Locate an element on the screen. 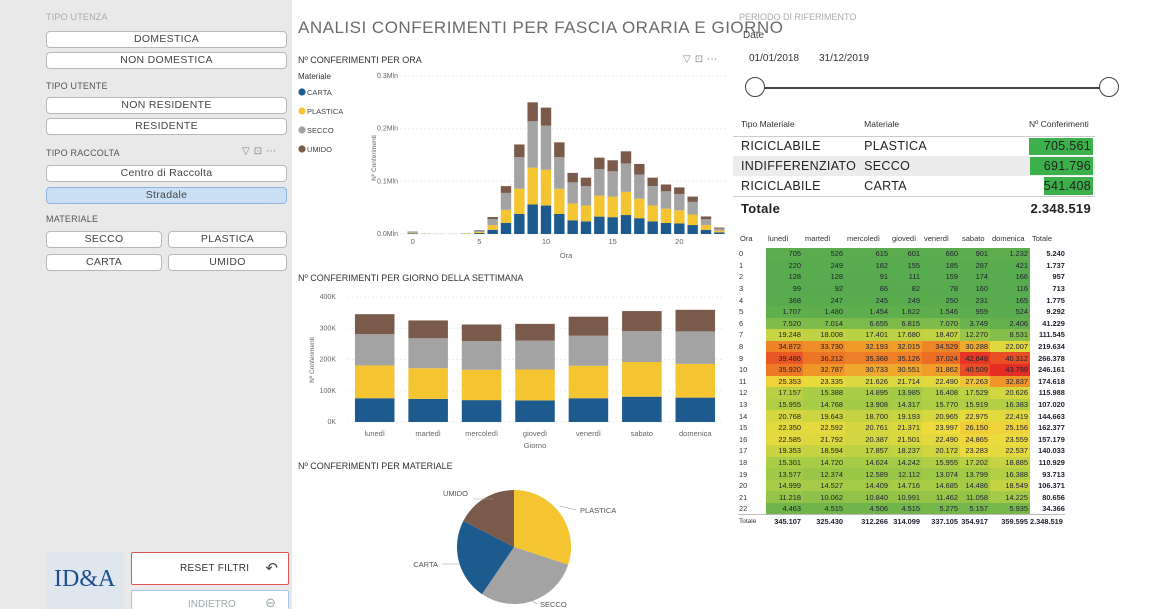  date-slider-track is located at coordinates (930, 88).